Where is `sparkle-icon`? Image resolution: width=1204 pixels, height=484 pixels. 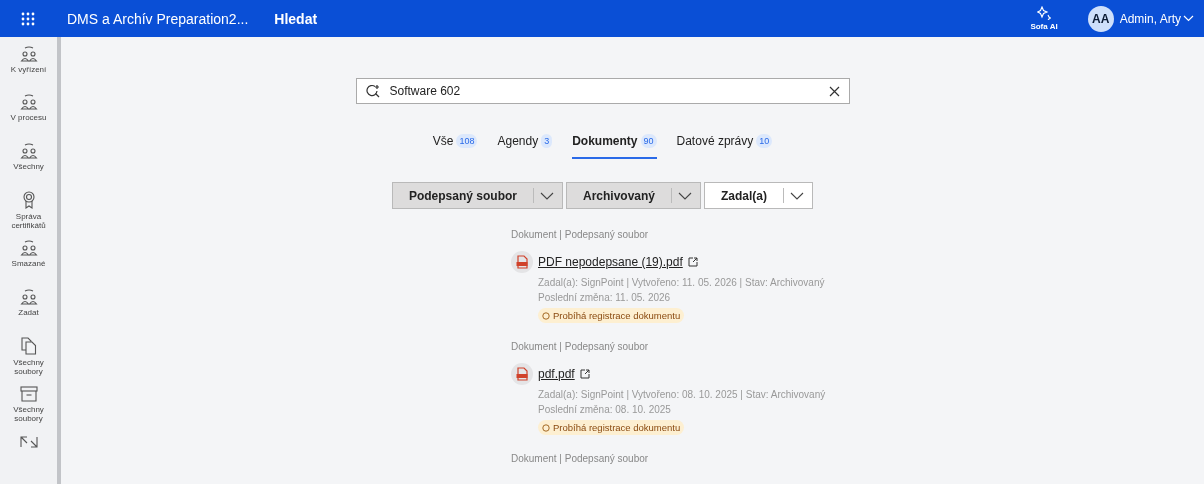
sparkle-icon is located at coordinates (1044, 13).